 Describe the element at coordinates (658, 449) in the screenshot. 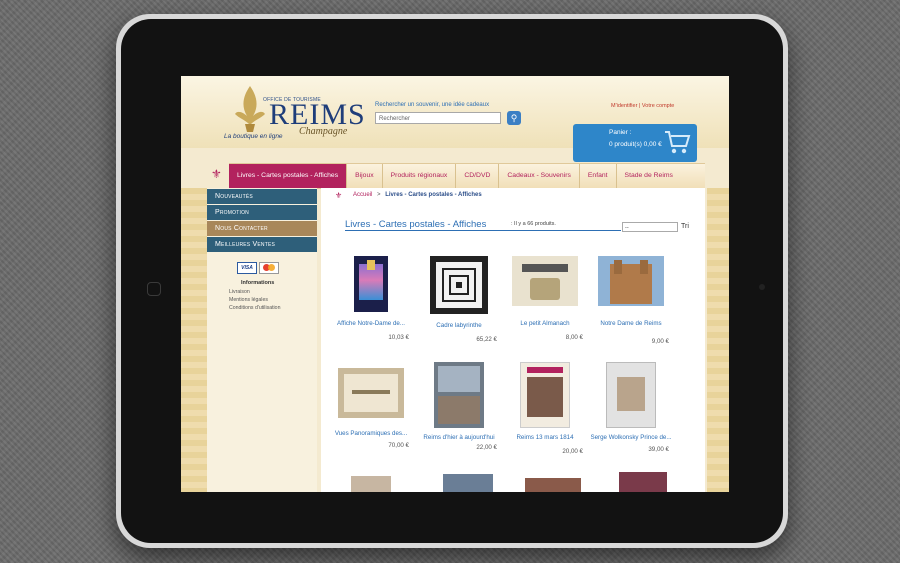

I see `product-price: 39,00 €` at that location.